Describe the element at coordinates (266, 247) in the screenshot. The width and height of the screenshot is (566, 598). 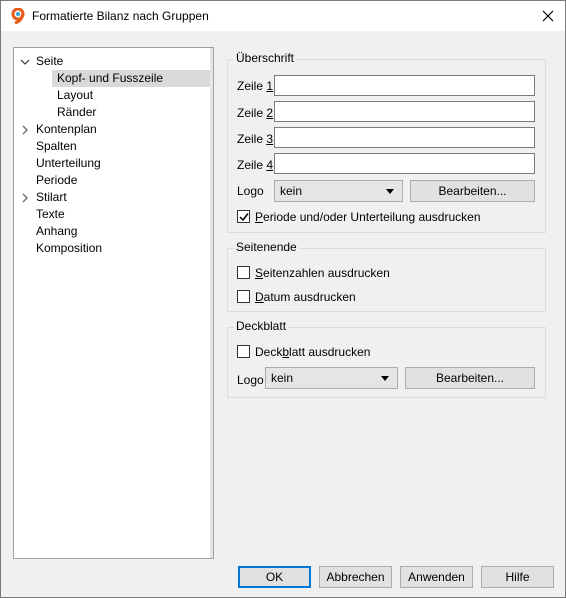
I see `footer-group-title: Seitenende` at that location.